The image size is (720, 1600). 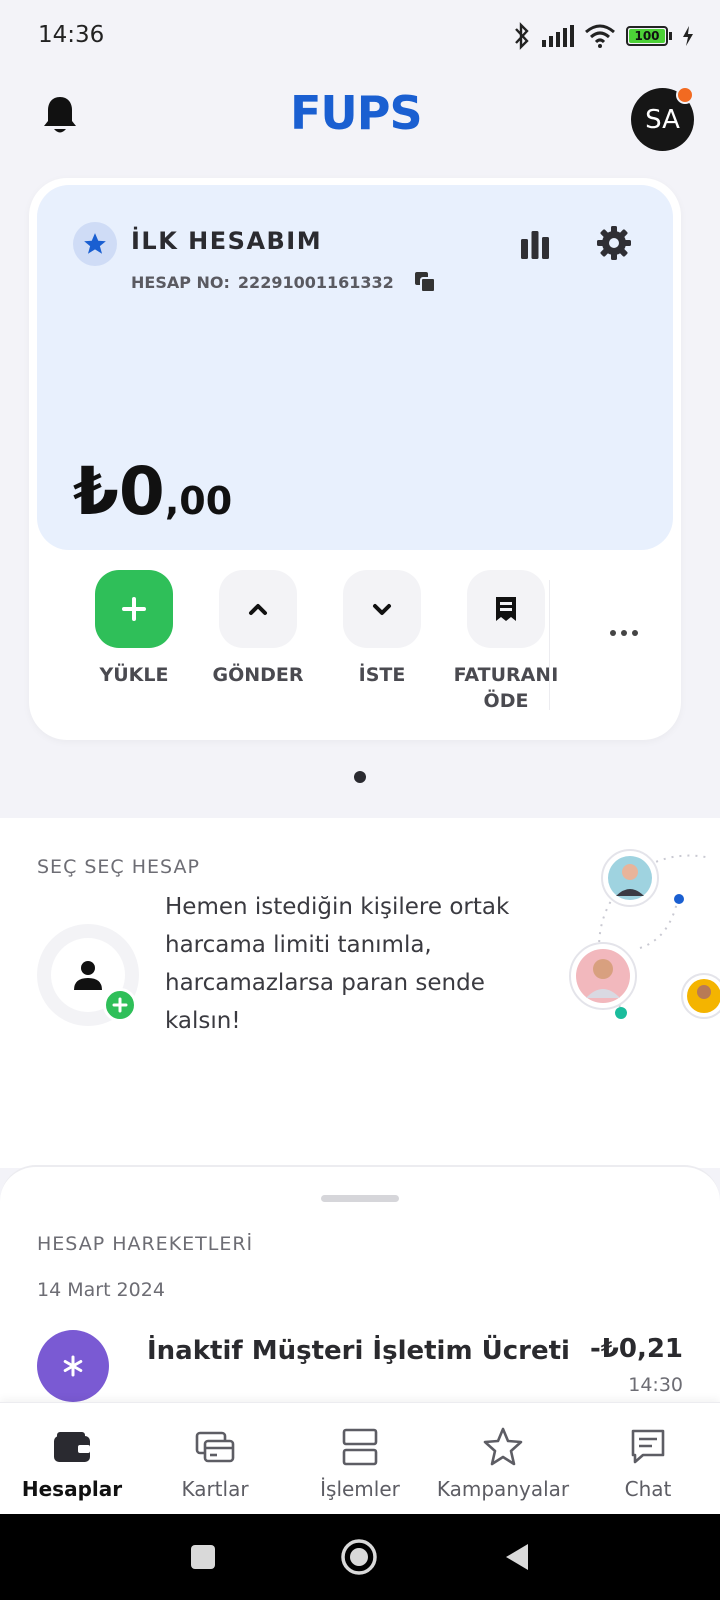 I want to click on chevron-down-icon, so click(x=382, y=609).